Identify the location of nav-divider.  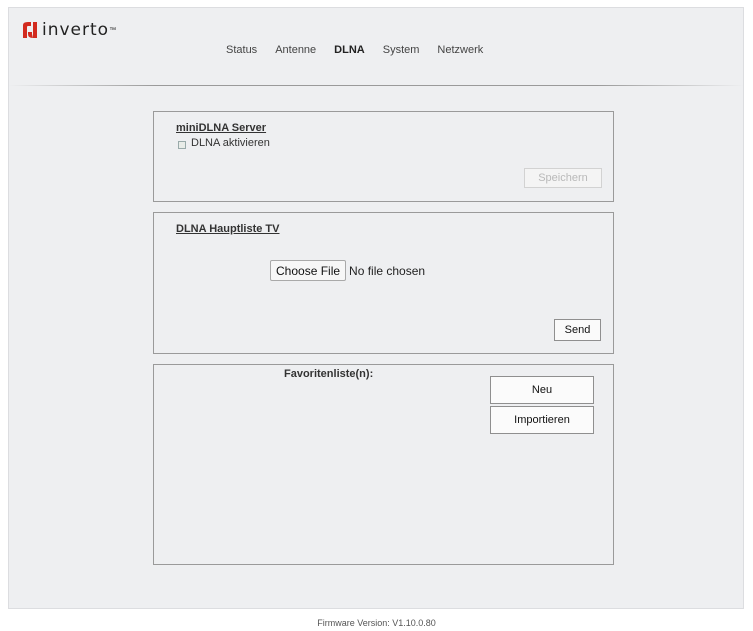
(376, 85).